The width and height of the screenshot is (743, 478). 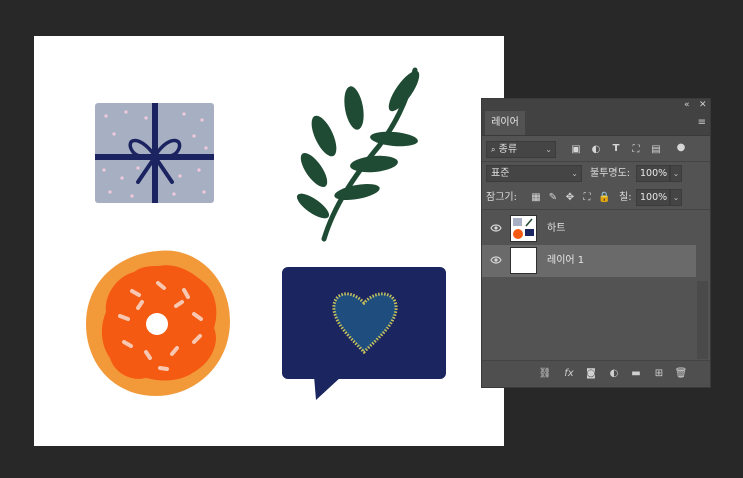 I want to click on lock-pixels-icon: ✎, so click(x=553, y=198).